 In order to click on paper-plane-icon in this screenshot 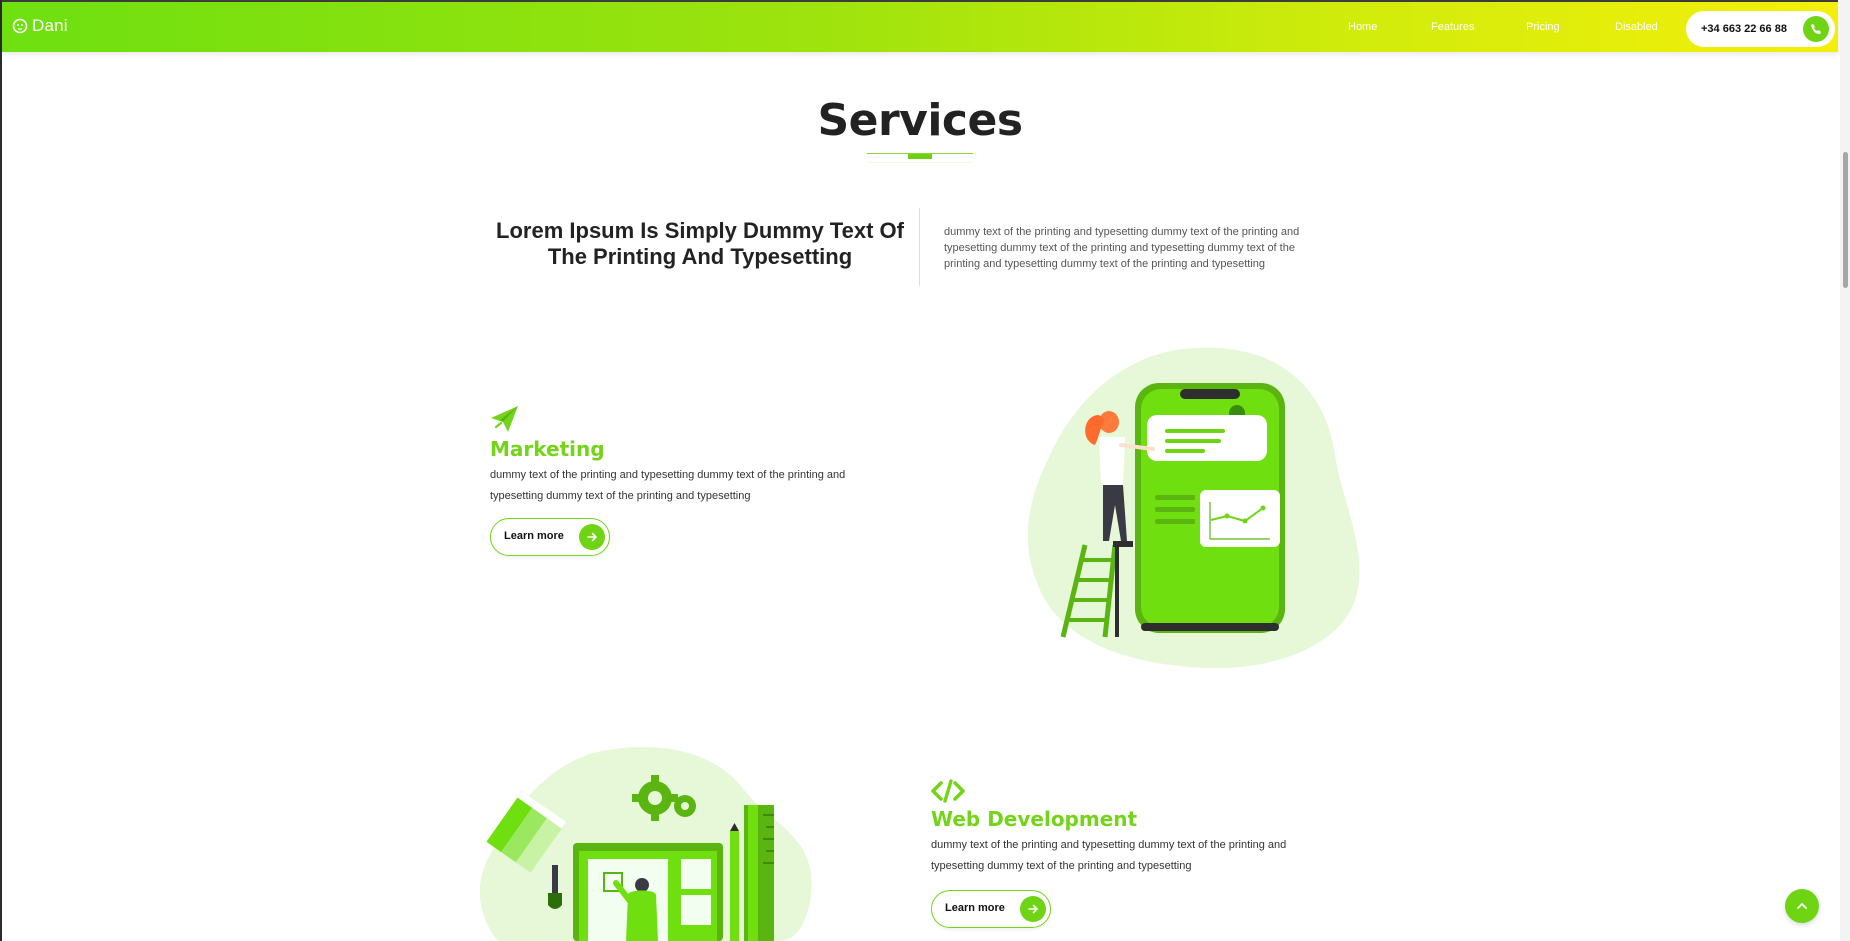, I will do `click(504, 419)`.